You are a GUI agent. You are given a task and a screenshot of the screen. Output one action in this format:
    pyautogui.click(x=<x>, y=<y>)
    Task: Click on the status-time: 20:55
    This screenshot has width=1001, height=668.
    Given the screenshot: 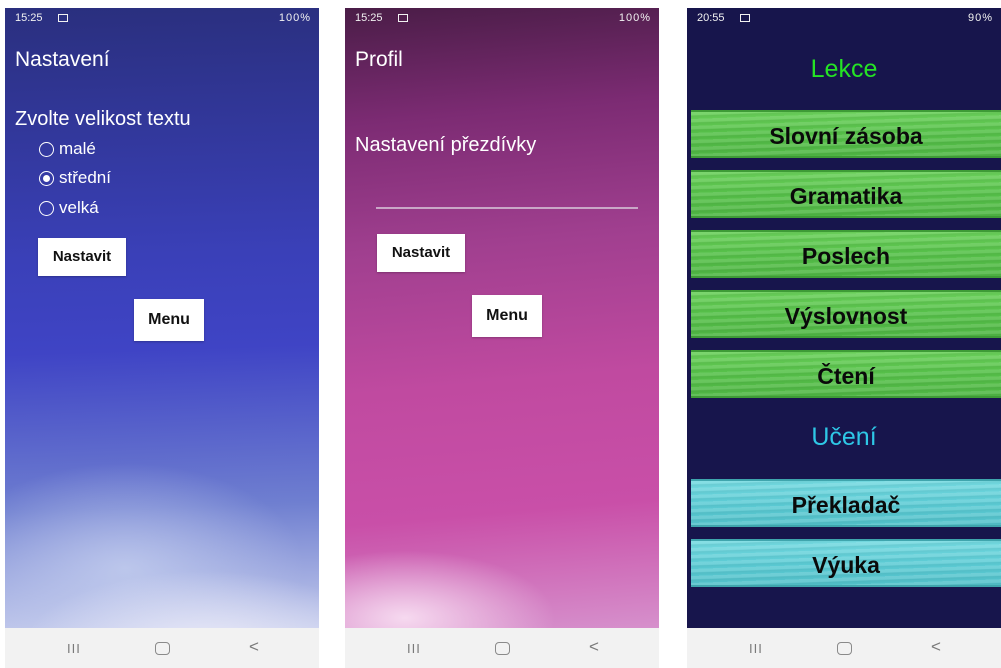 What is the action you would take?
    pyautogui.click(x=711, y=18)
    